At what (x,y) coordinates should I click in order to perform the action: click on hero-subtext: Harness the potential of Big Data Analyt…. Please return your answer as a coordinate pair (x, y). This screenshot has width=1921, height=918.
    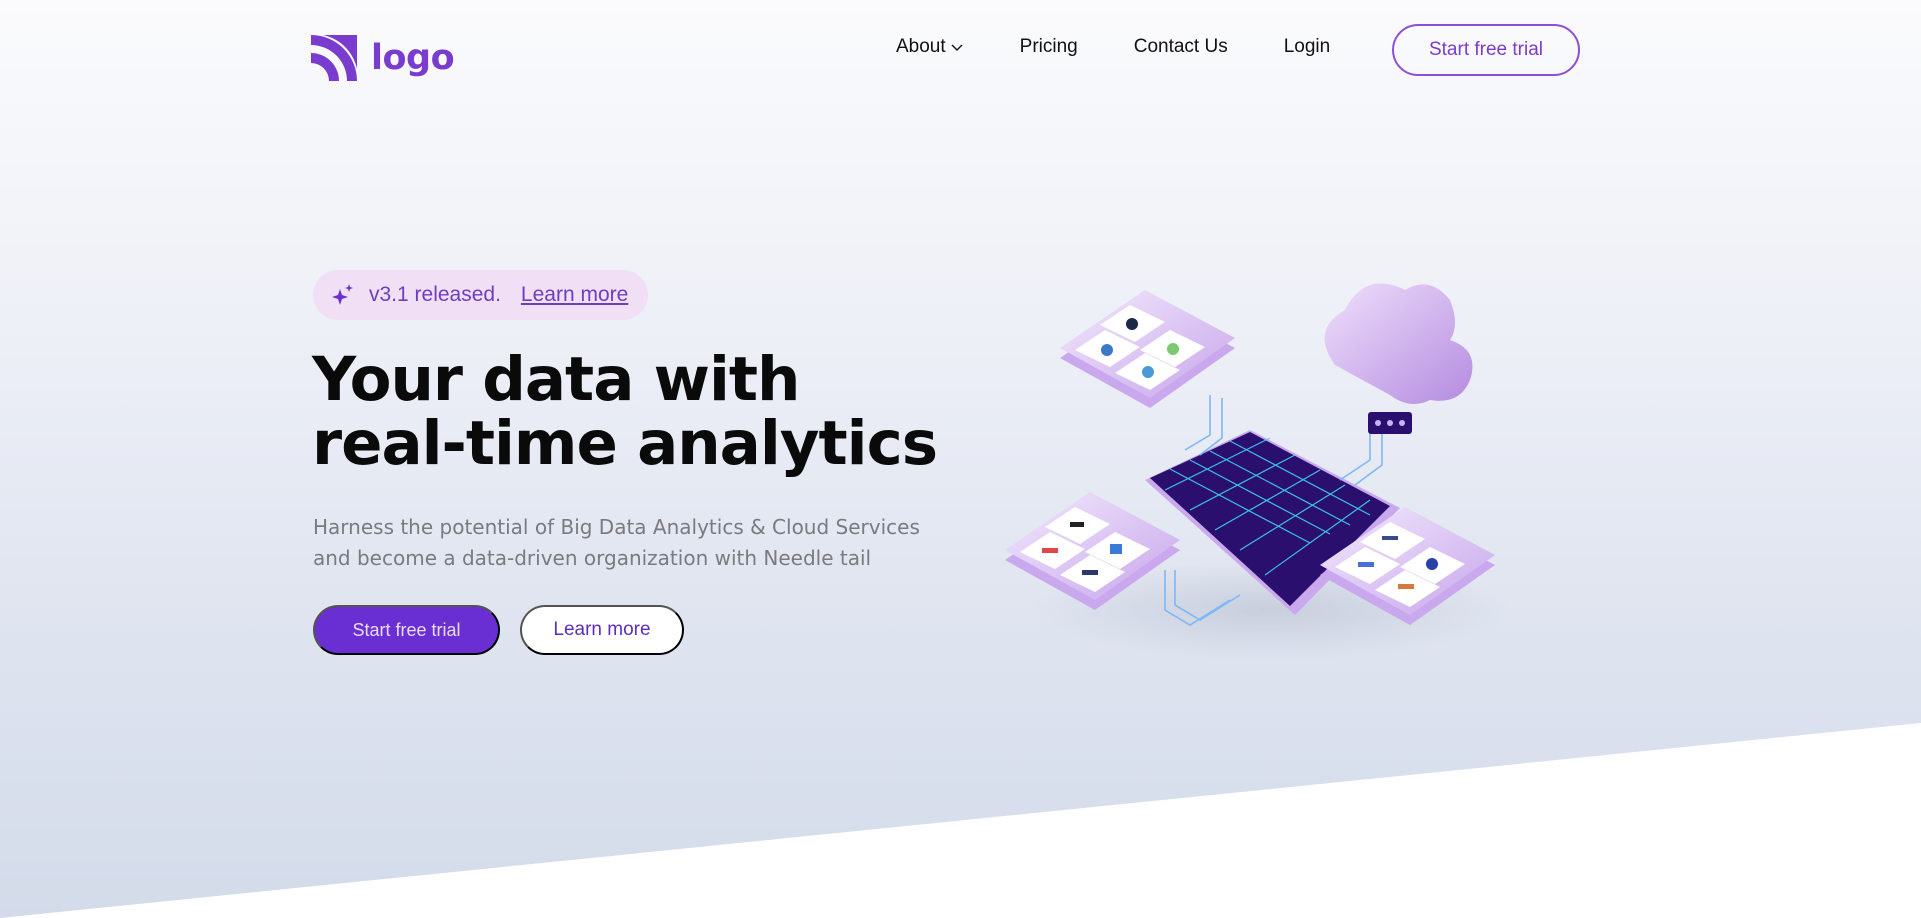
    Looking at the image, I should click on (633, 543).